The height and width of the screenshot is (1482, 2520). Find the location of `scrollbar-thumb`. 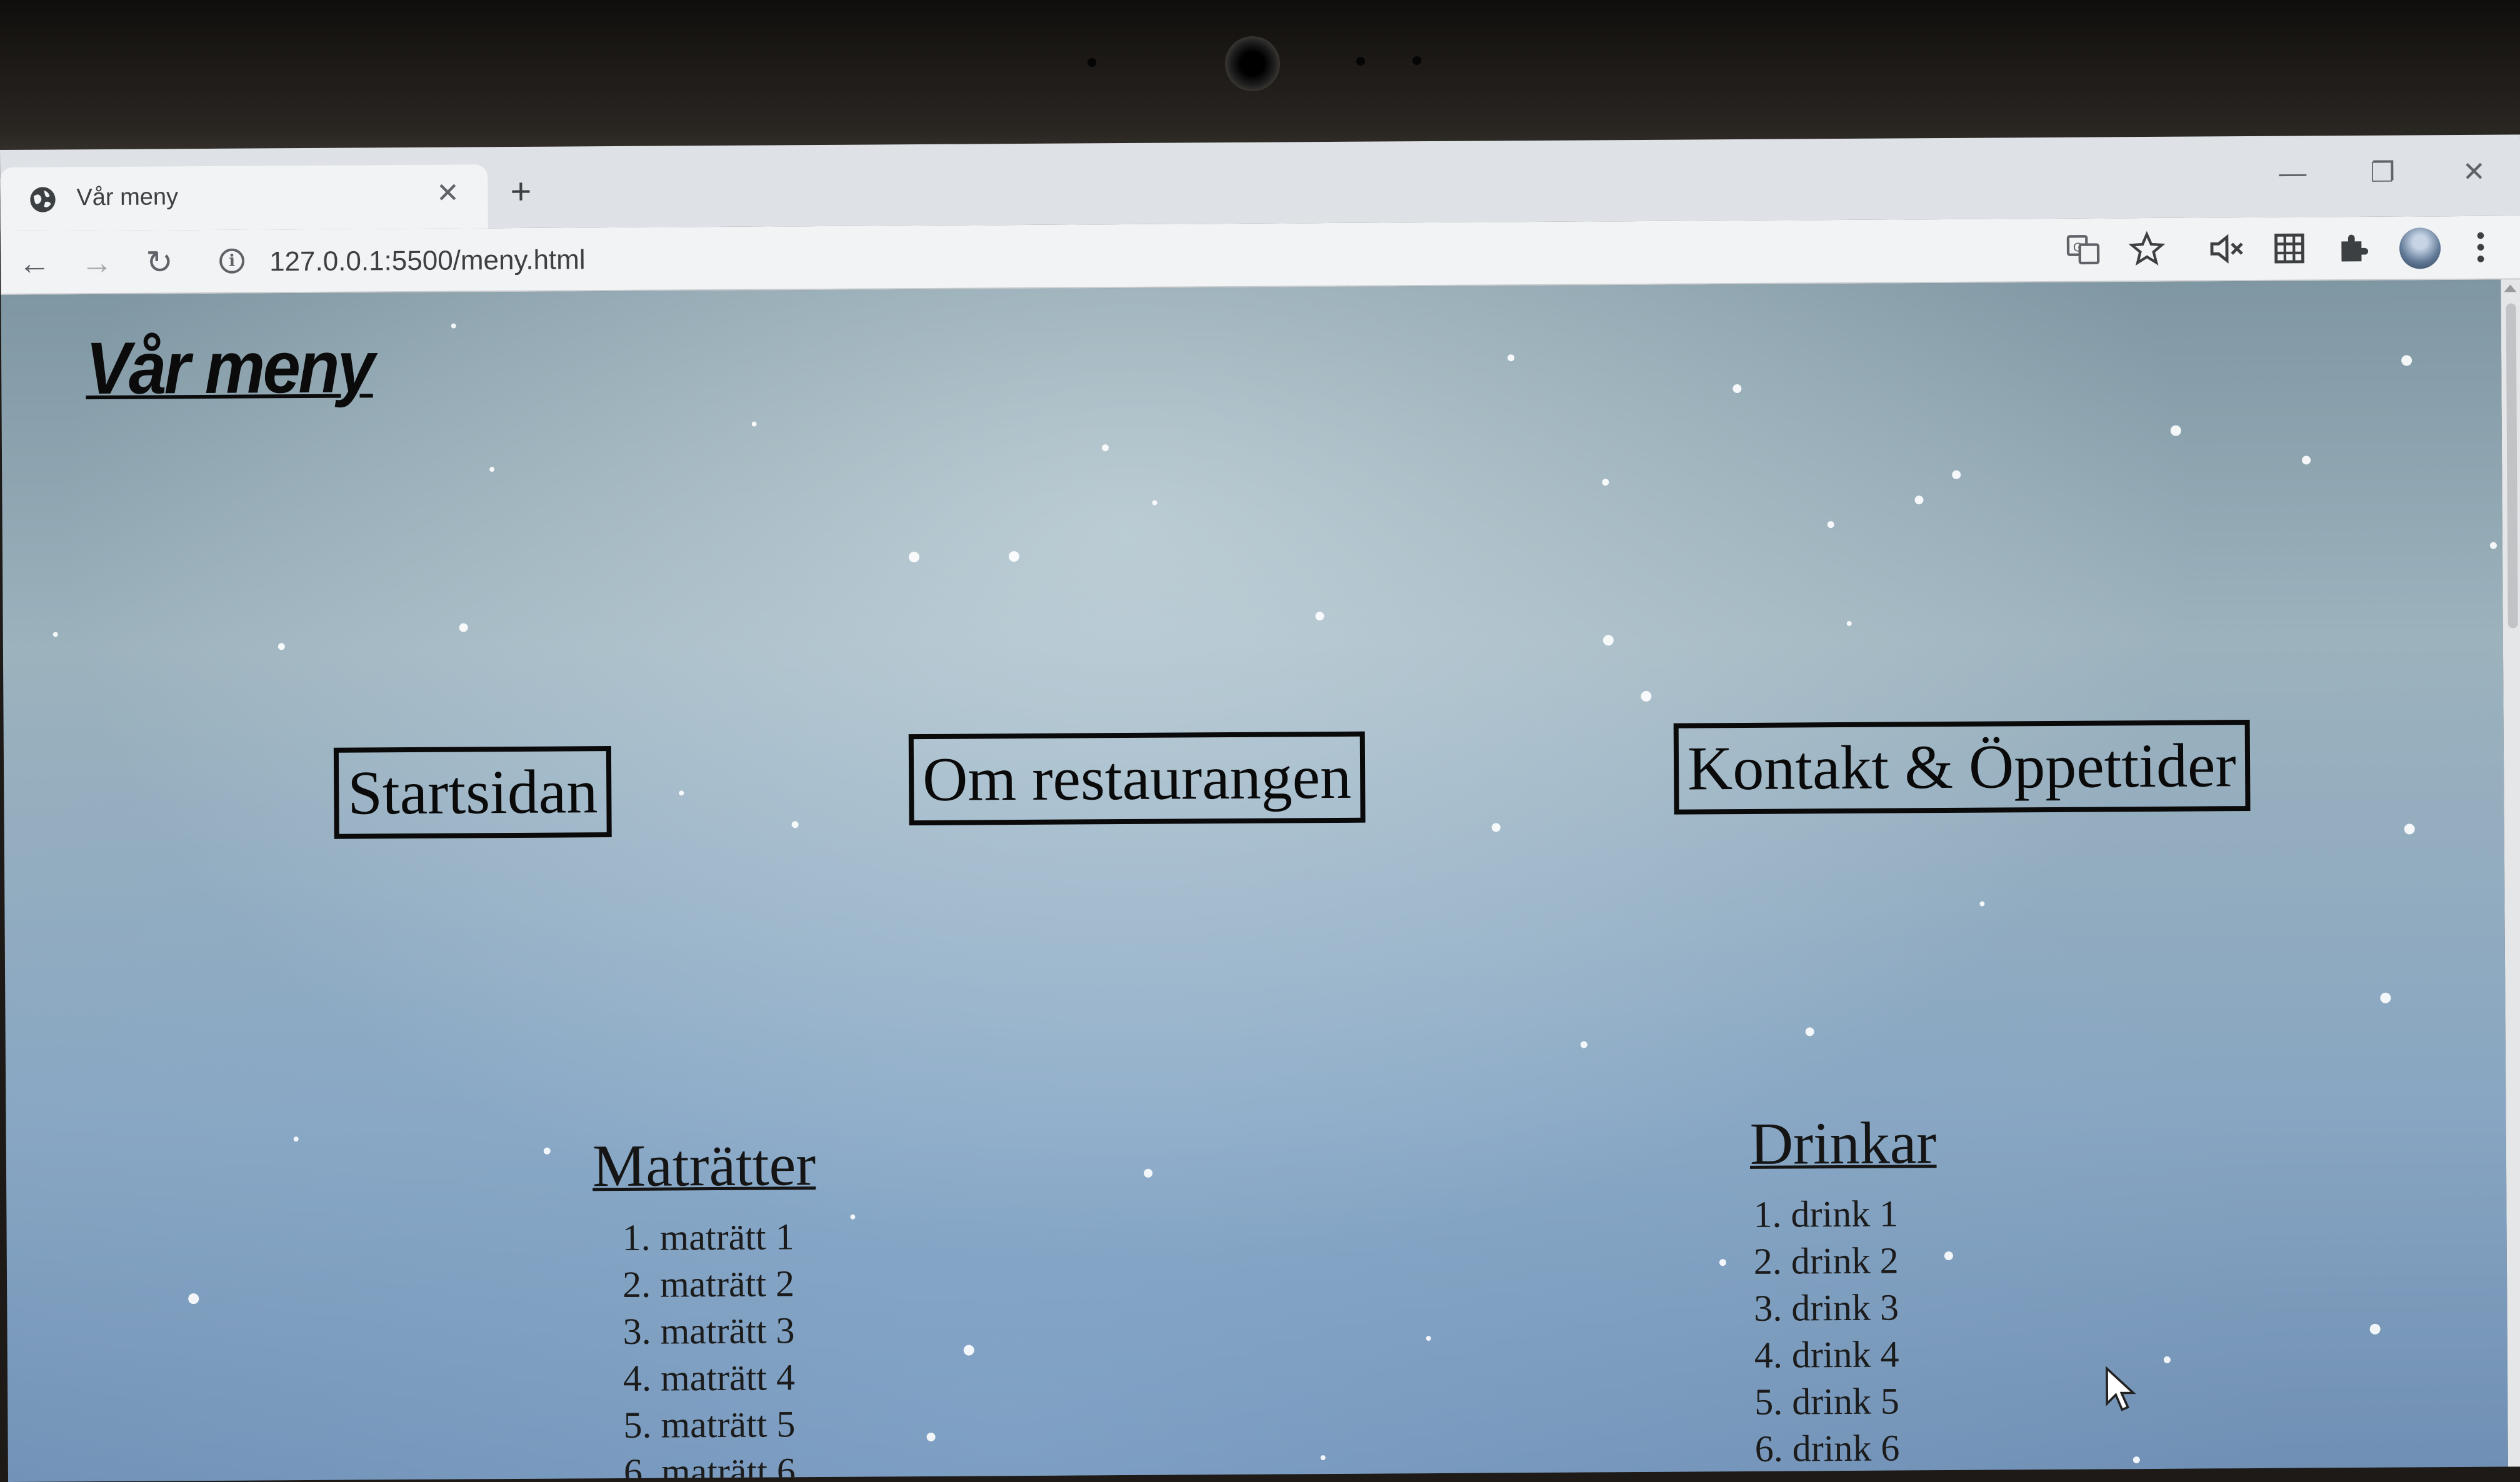

scrollbar-thumb is located at coordinates (2512, 466).